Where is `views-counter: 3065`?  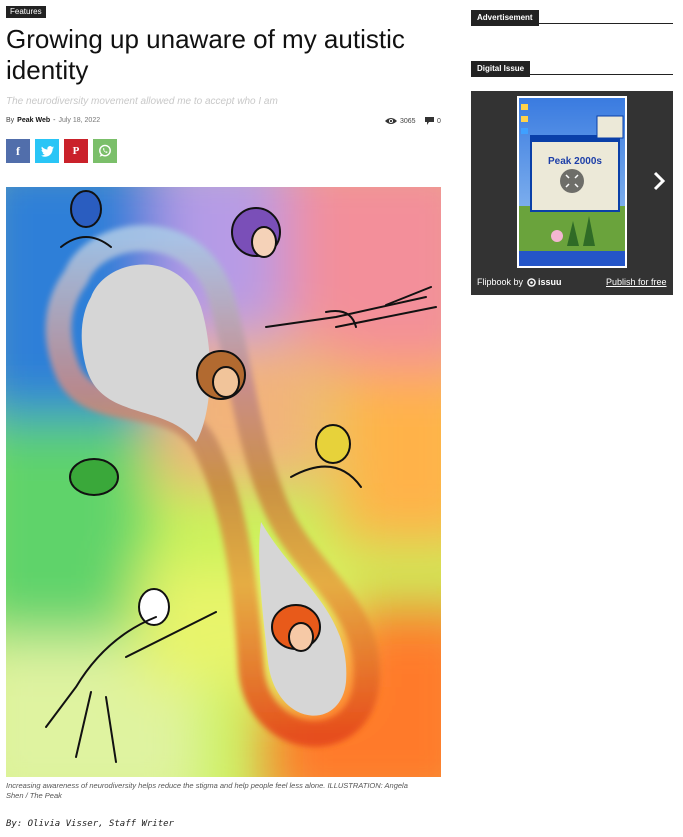 views-counter: 3065 is located at coordinates (400, 121).